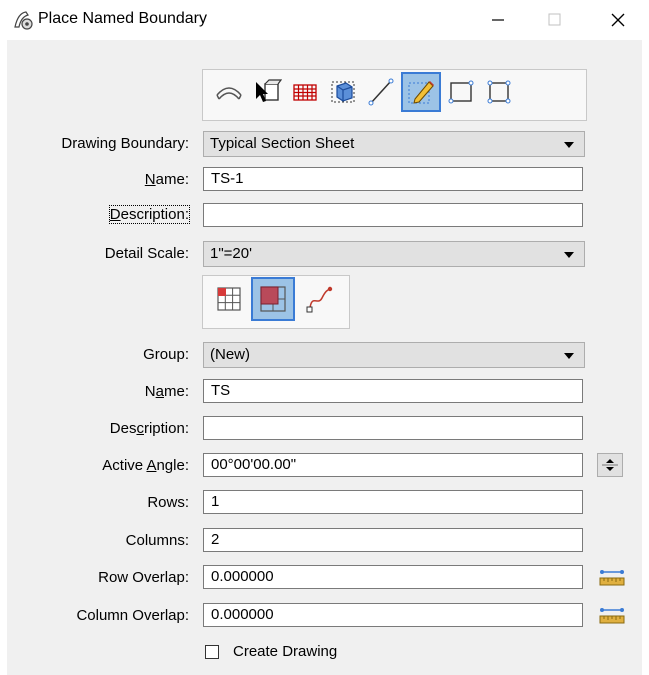  What do you see at coordinates (231, 253) in the screenshot?
I see `detail-scale-value: 1"=20'` at bounding box center [231, 253].